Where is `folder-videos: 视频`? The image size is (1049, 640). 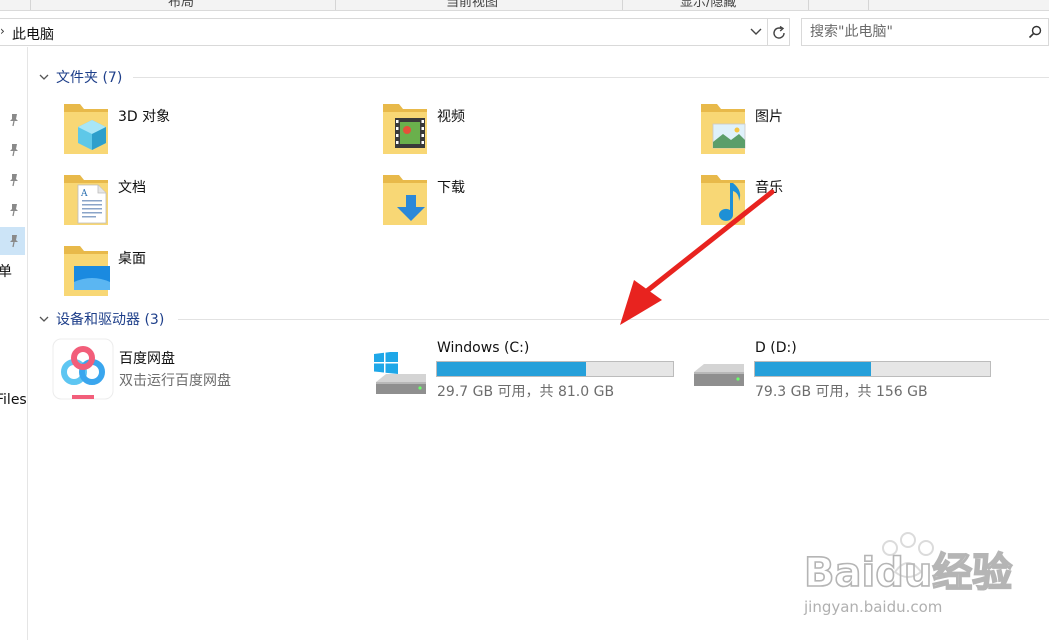
folder-videos: 视频 is located at coordinates (481, 131).